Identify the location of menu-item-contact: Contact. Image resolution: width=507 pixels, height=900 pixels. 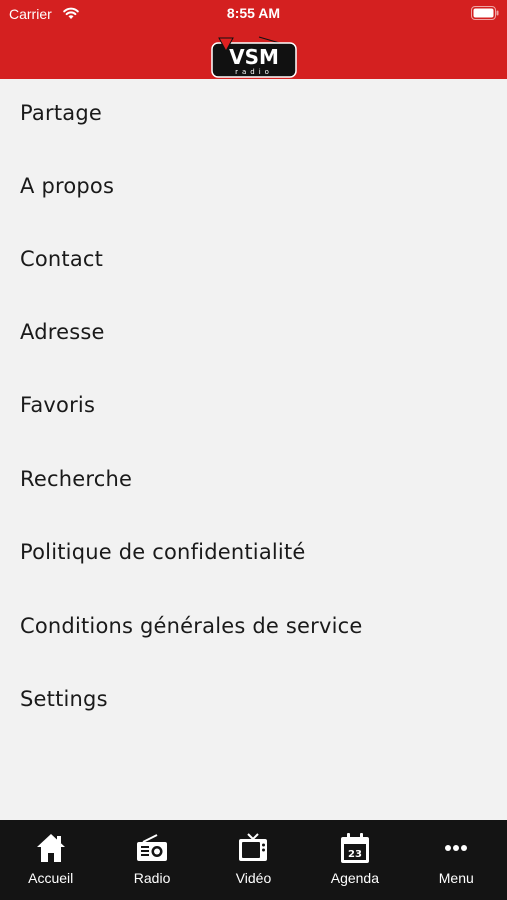
(253, 261).